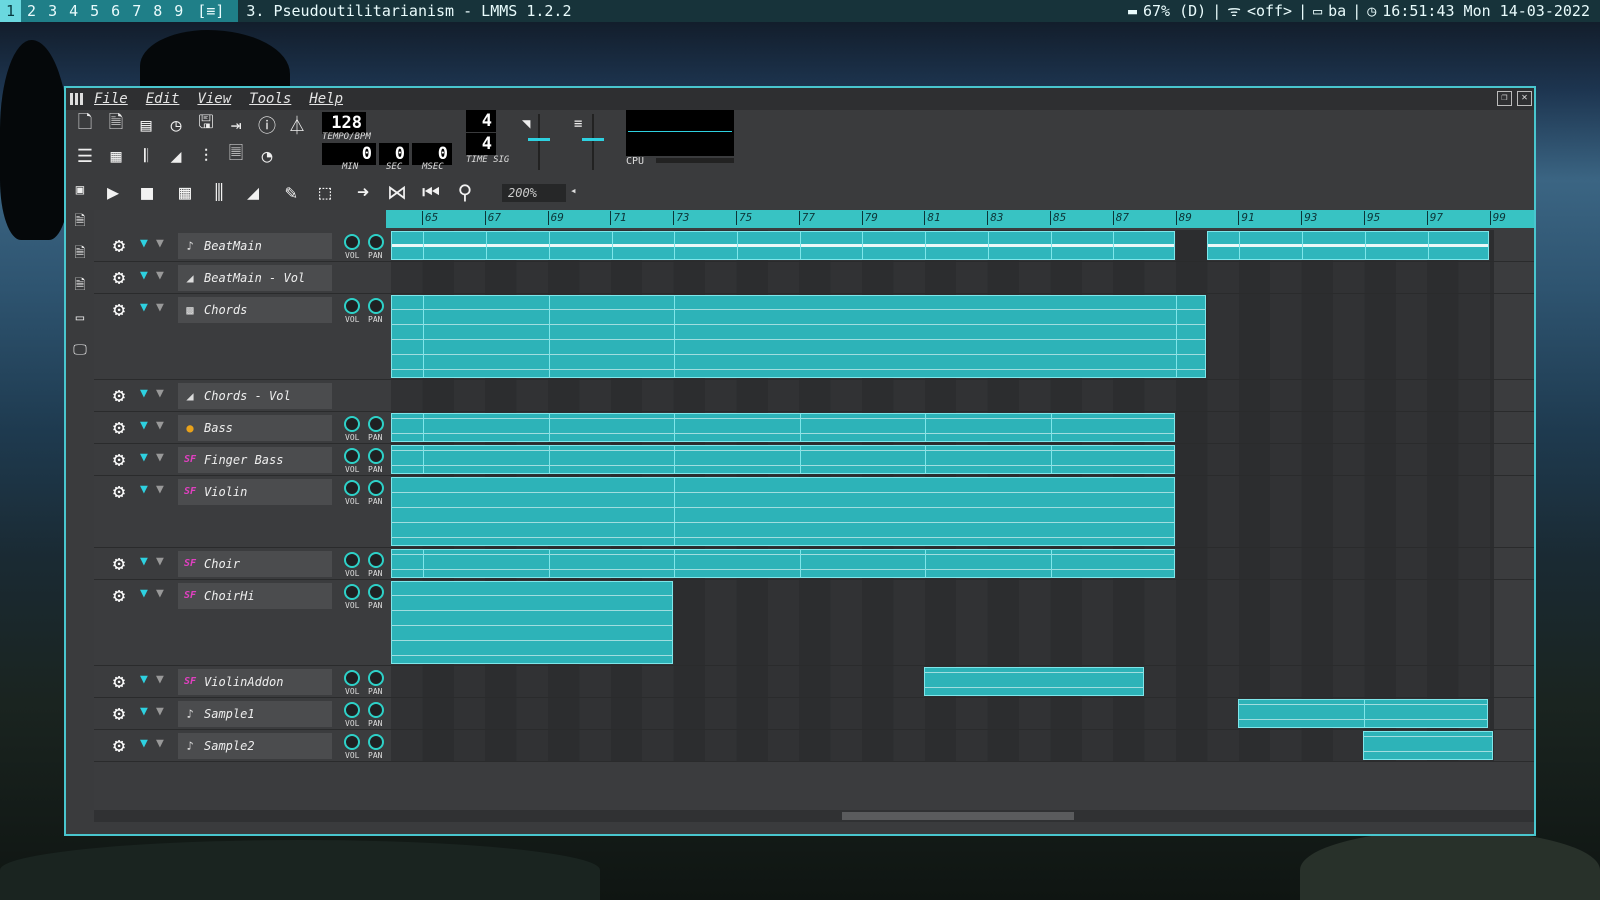 This screenshot has width=1600, height=900. What do you see at coordinates (255, 460) in the screenshot?
I see `track-name-button: SF Finger Bass` at bounding box center [255, 460].